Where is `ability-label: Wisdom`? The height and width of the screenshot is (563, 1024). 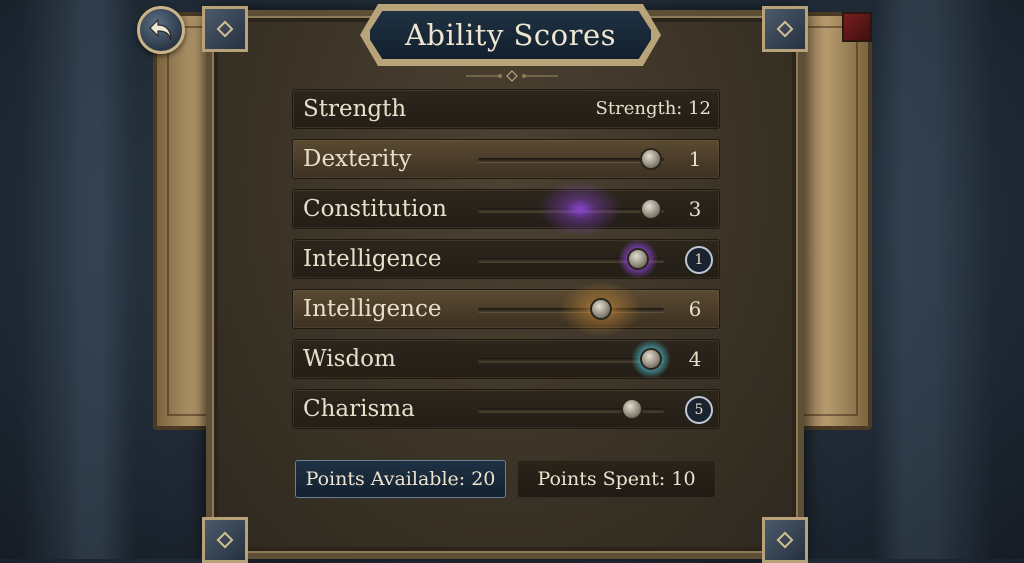 ability-label: Wisdom is located at coordinates (349, 359).